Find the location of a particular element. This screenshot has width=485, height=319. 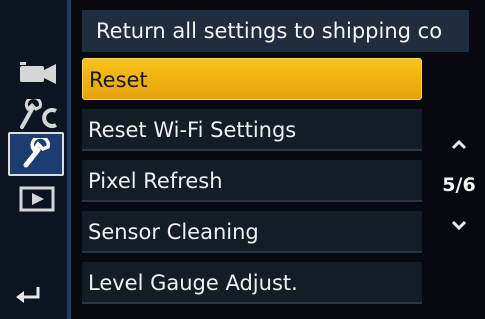

setup-wrench-icon is located at coordinates (36, 154).